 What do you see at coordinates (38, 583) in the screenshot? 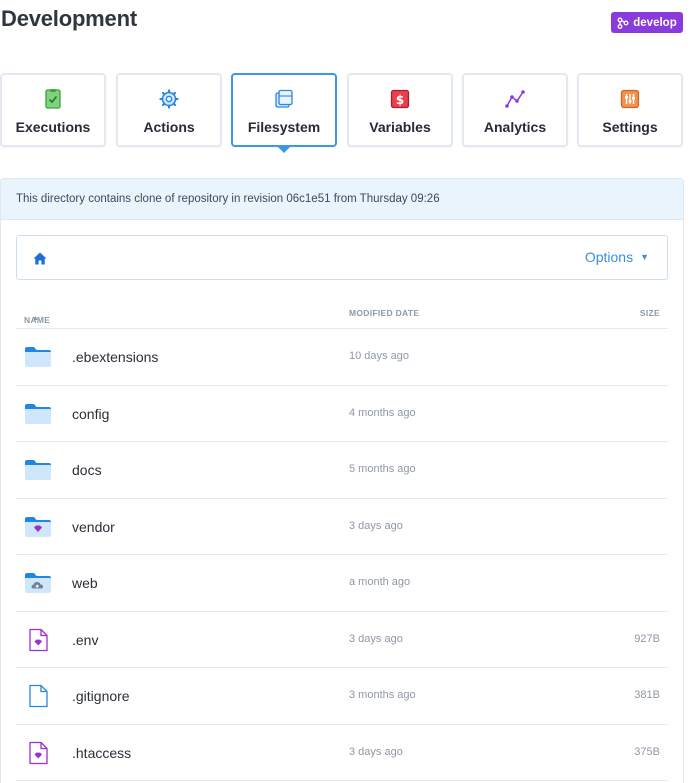
I see `folder-cloud-icon` at bounding box center [38, 583].